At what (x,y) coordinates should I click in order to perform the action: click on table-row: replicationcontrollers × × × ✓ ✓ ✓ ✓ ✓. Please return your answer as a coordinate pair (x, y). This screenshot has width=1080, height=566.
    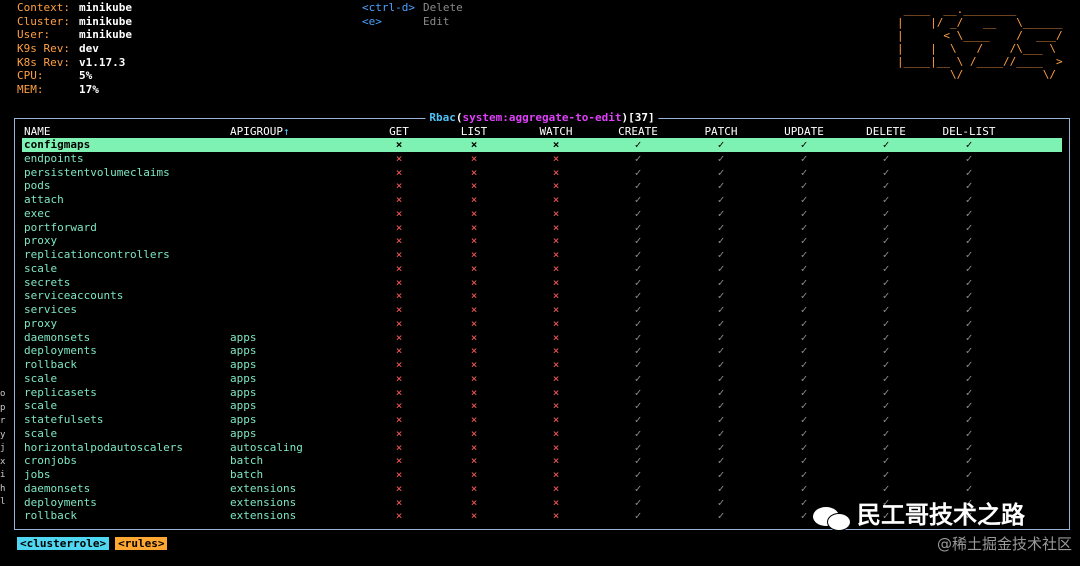
    Looking at the image, I should click on (542, 255).